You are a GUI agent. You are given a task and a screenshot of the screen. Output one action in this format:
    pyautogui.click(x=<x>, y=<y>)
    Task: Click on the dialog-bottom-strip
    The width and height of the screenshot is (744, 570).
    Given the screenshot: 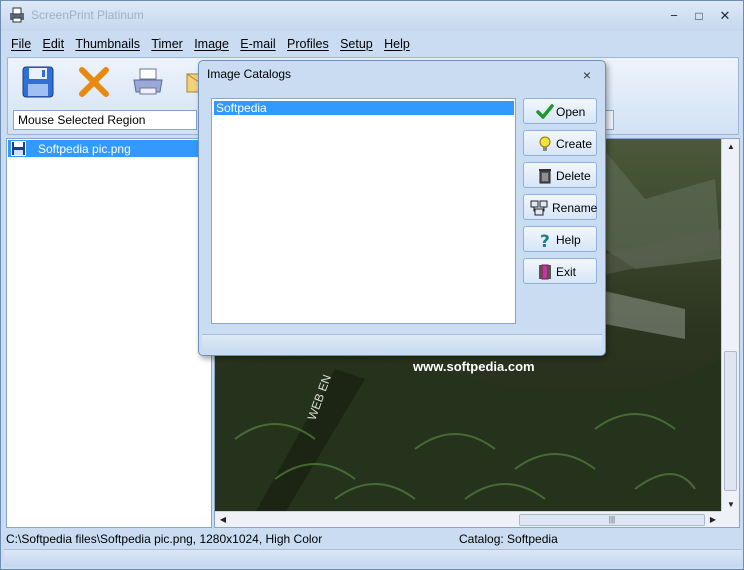 What is the action you would take?
    pyautogui.click(x=402, y=343)
    